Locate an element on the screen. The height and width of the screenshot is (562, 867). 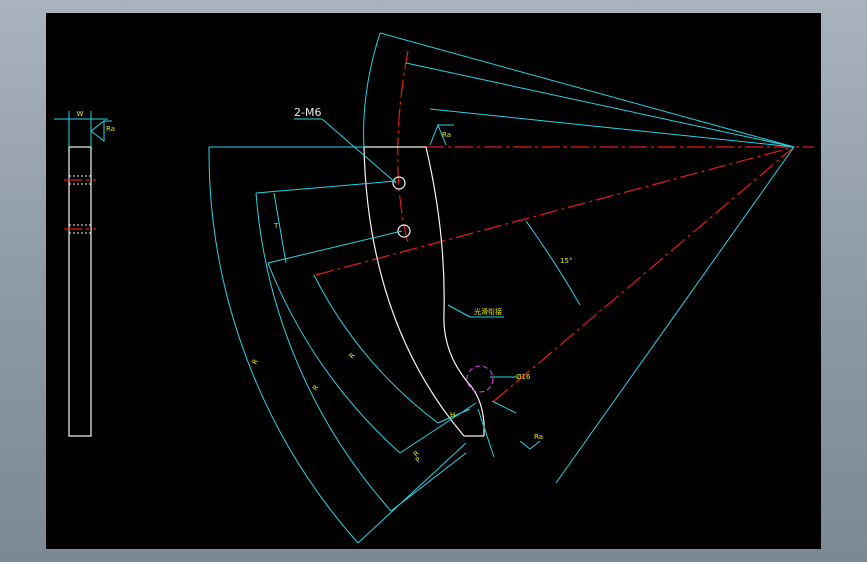
dim-extension-bottom is located at coordinates (412, 493).